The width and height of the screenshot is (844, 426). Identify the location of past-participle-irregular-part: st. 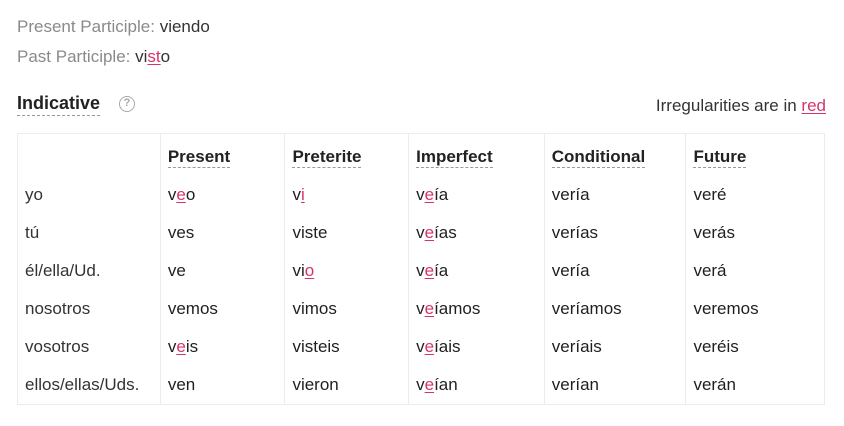
(154, 56).